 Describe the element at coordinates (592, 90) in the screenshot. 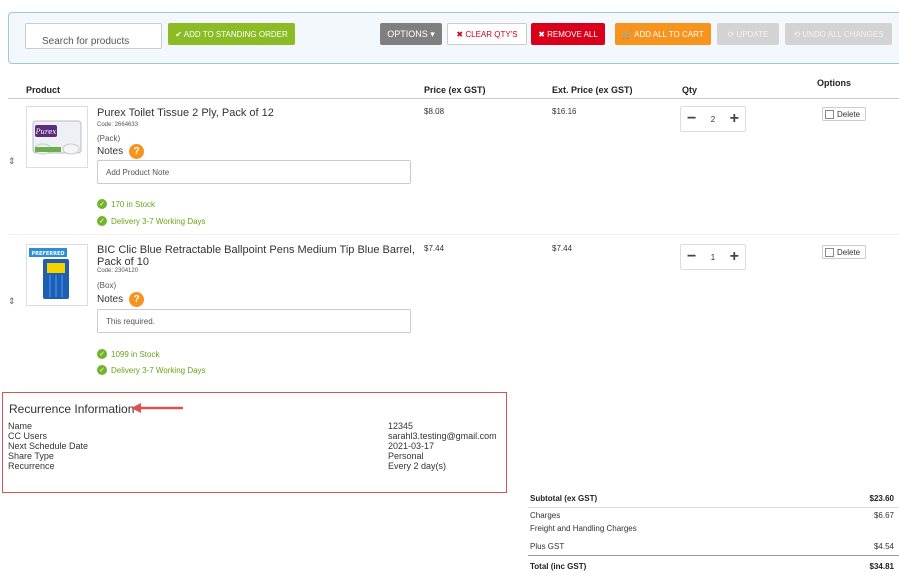

I see `column-header-ext-price: Ext. Price (ex GST)` at that location.